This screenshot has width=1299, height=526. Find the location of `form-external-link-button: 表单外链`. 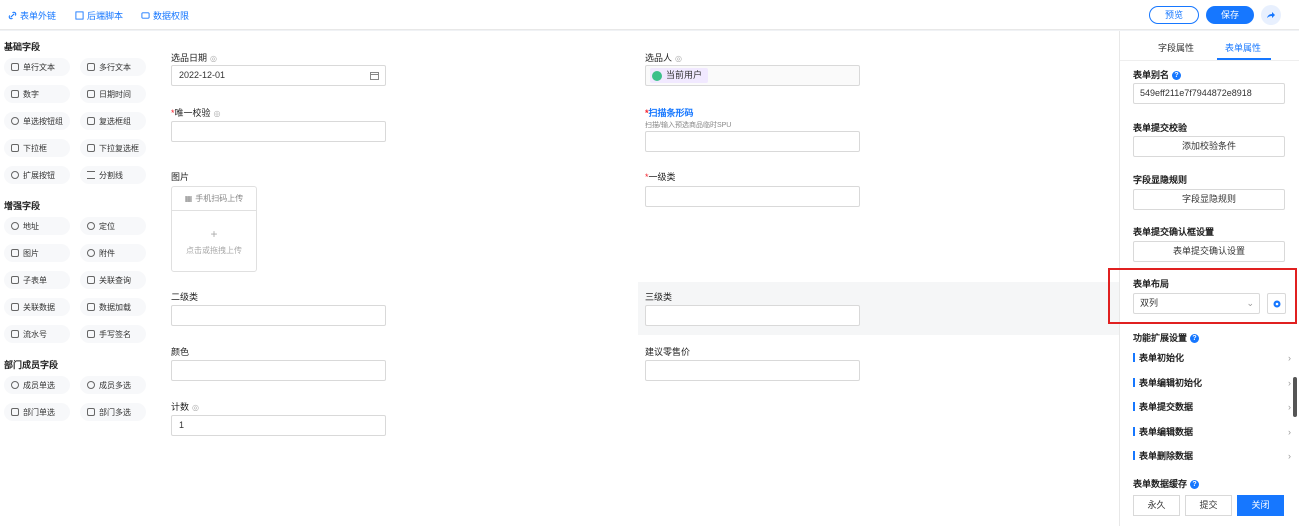

form-external-link-button: 表单外链 is located at coordinates (32, 15).